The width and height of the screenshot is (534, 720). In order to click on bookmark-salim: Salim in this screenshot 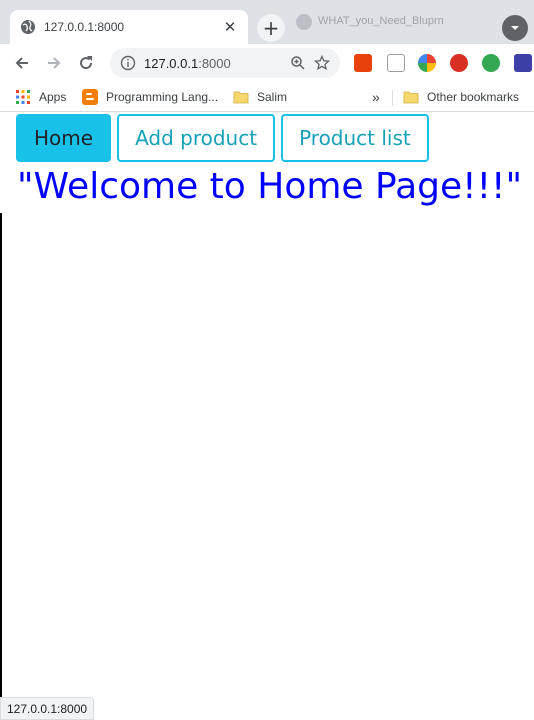, I will do `click(260, 97)`.